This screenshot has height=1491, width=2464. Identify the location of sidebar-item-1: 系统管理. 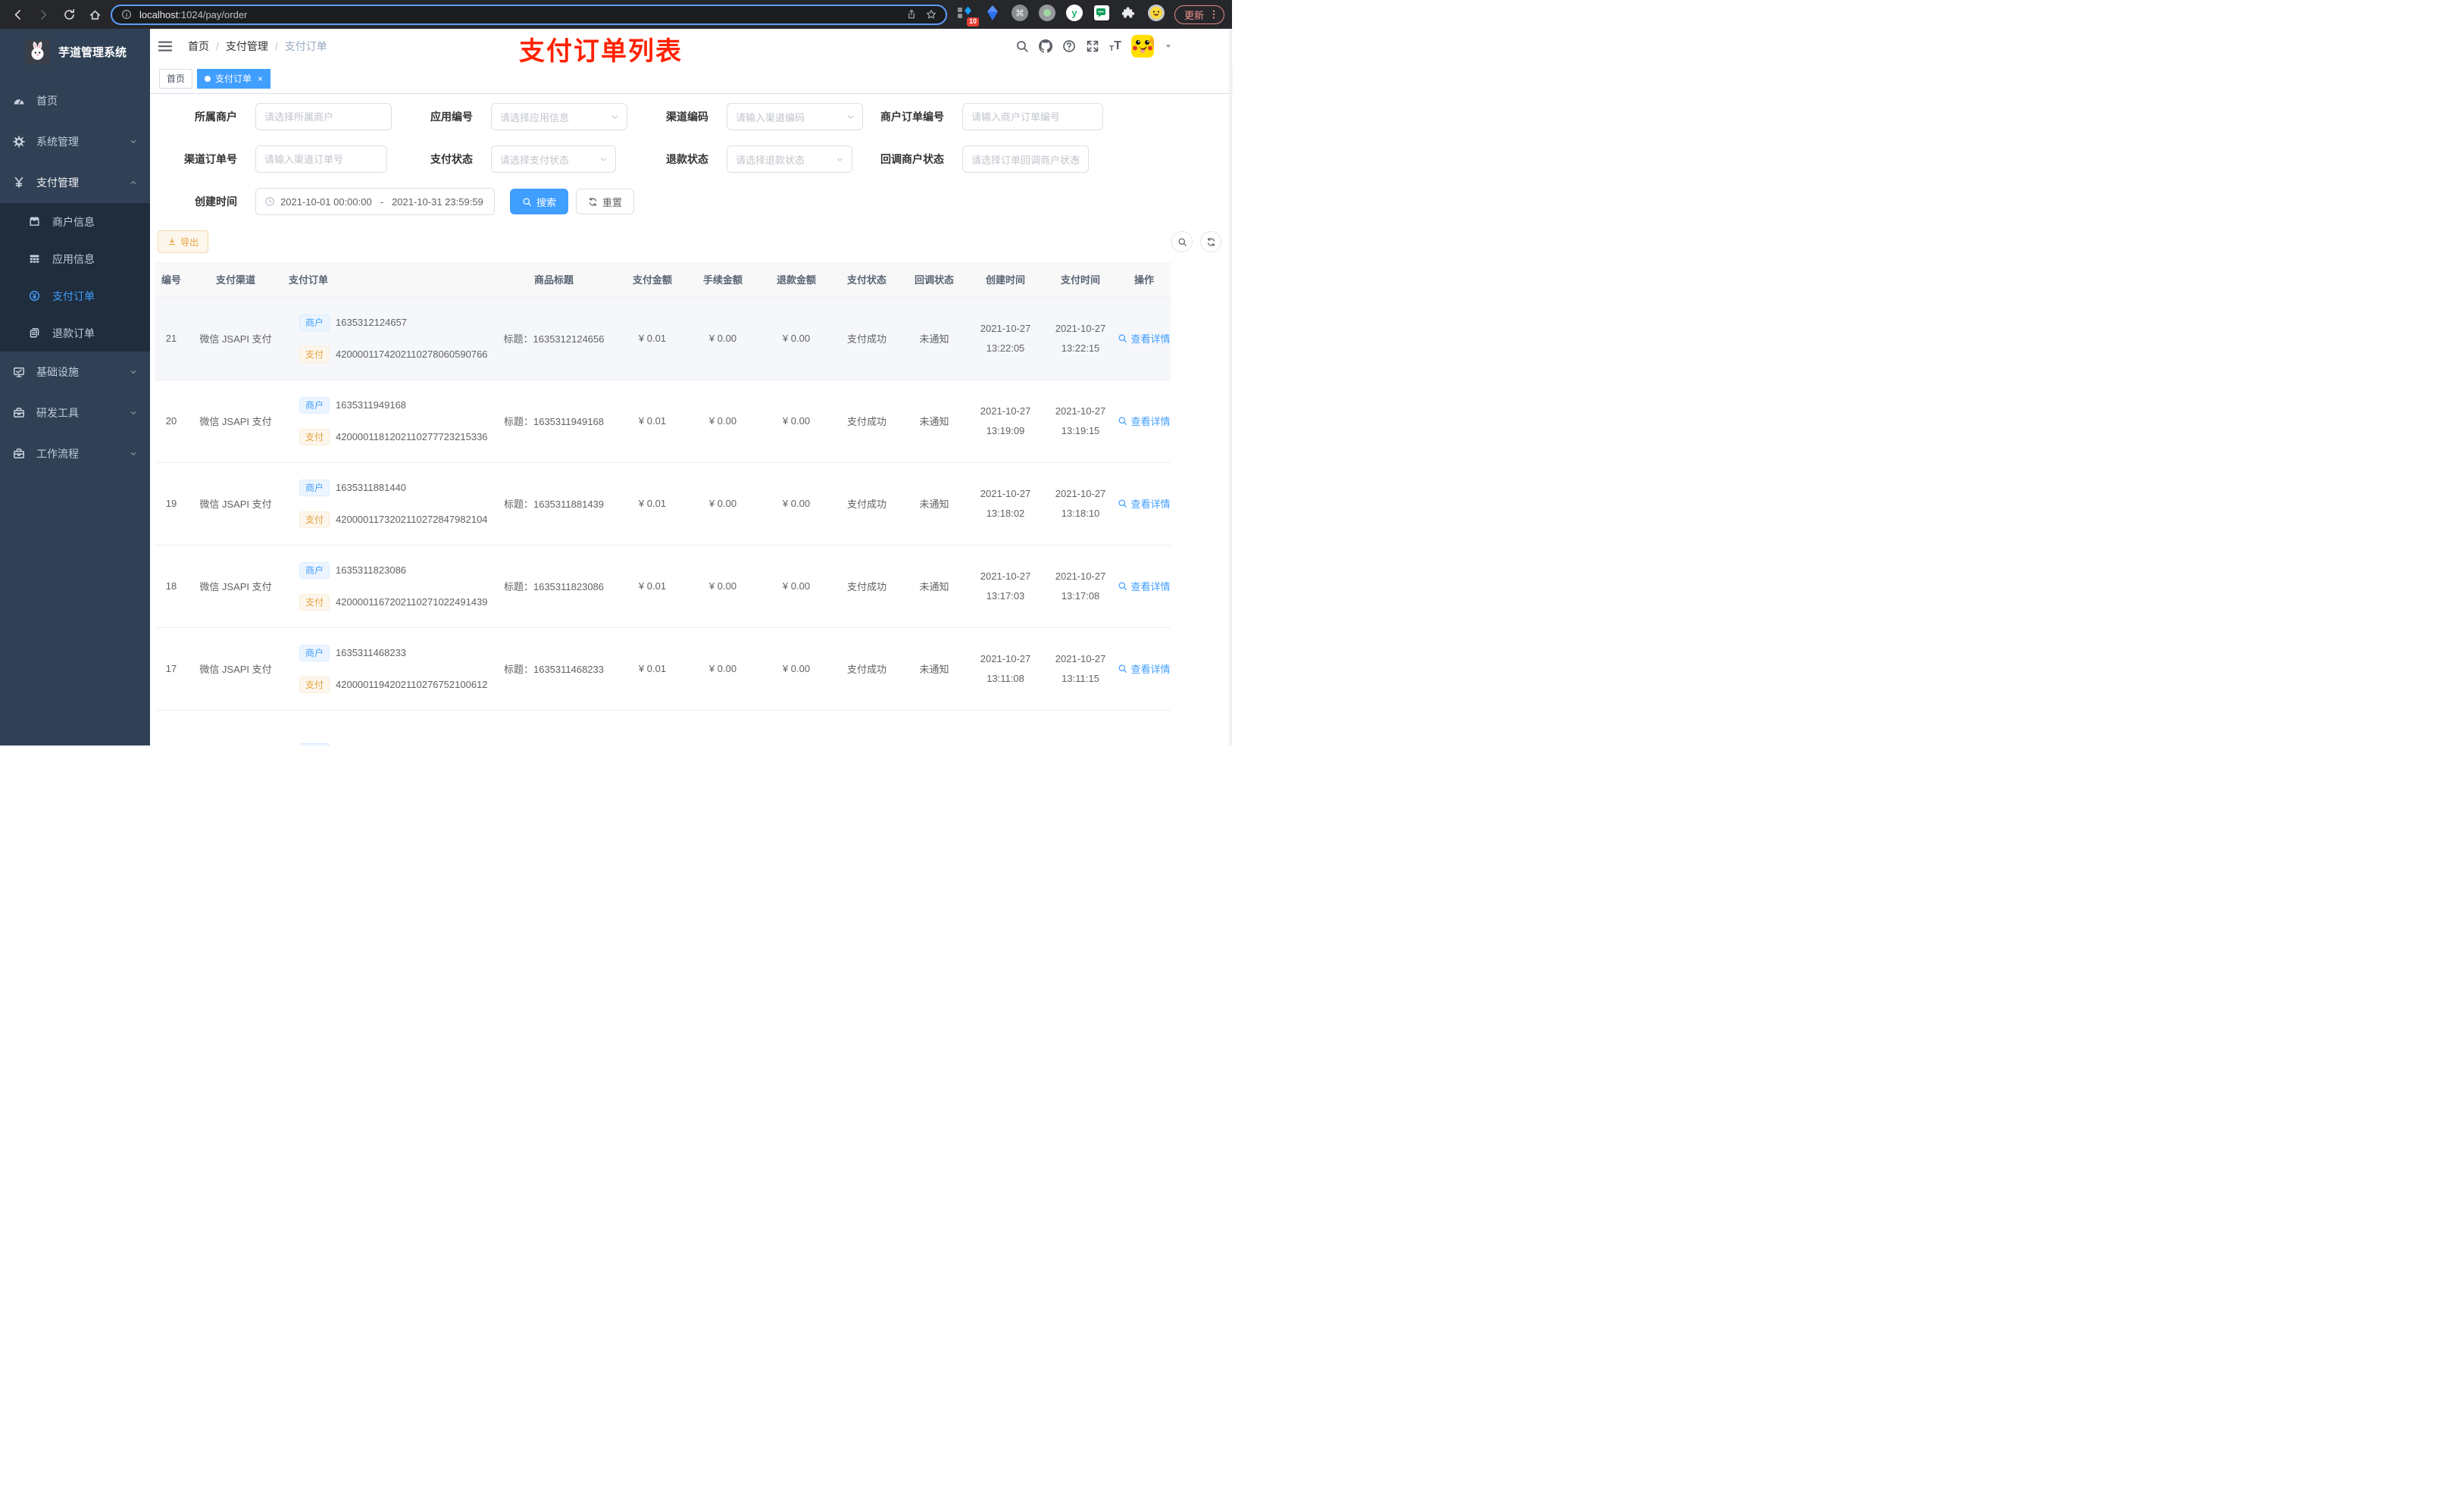
(75, 141).